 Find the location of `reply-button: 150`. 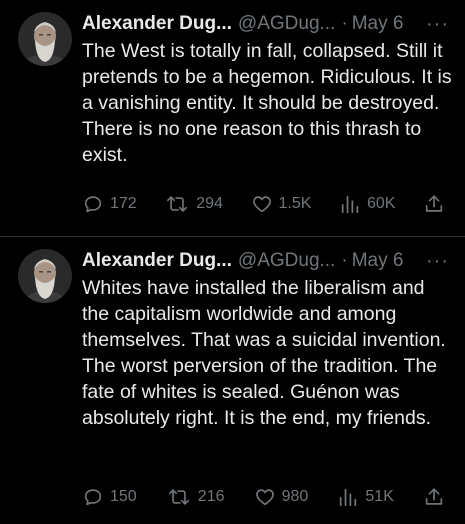

reply-button: 150 is located at coordinates (109, 497).